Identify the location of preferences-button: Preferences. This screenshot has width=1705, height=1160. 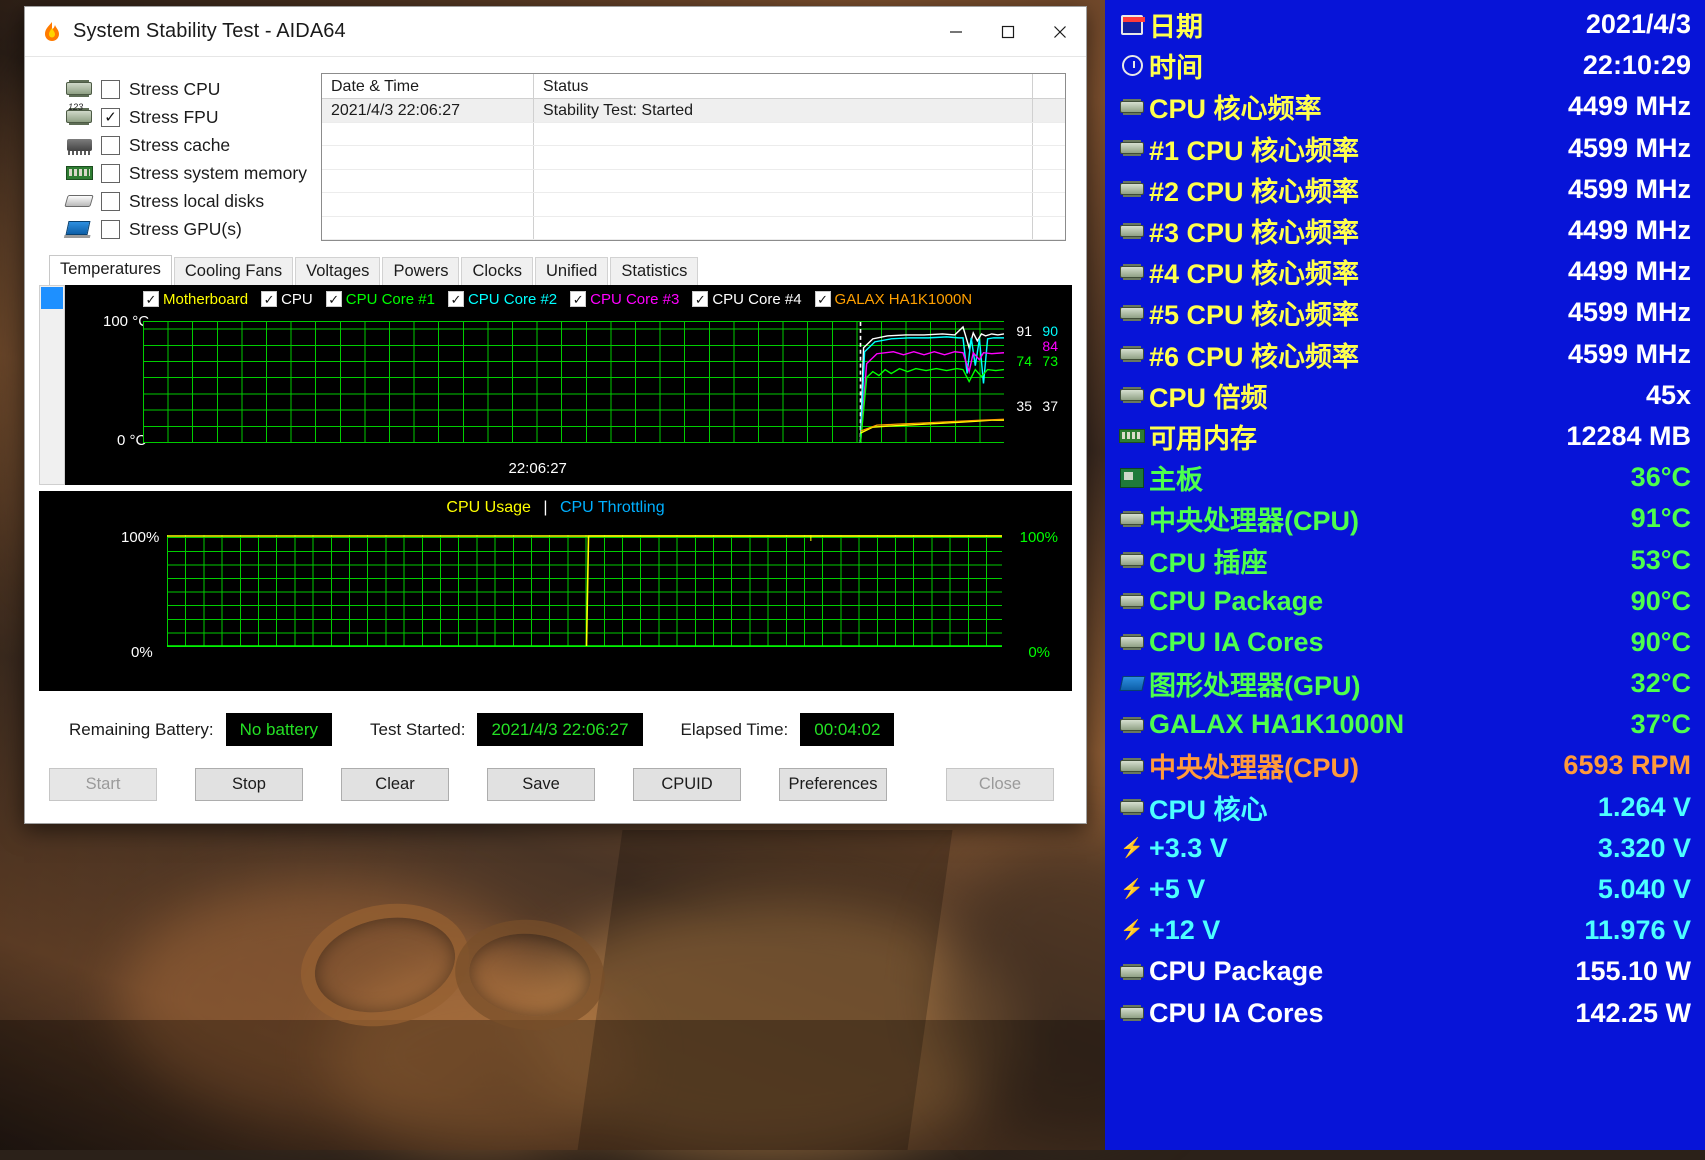
(833, 784).